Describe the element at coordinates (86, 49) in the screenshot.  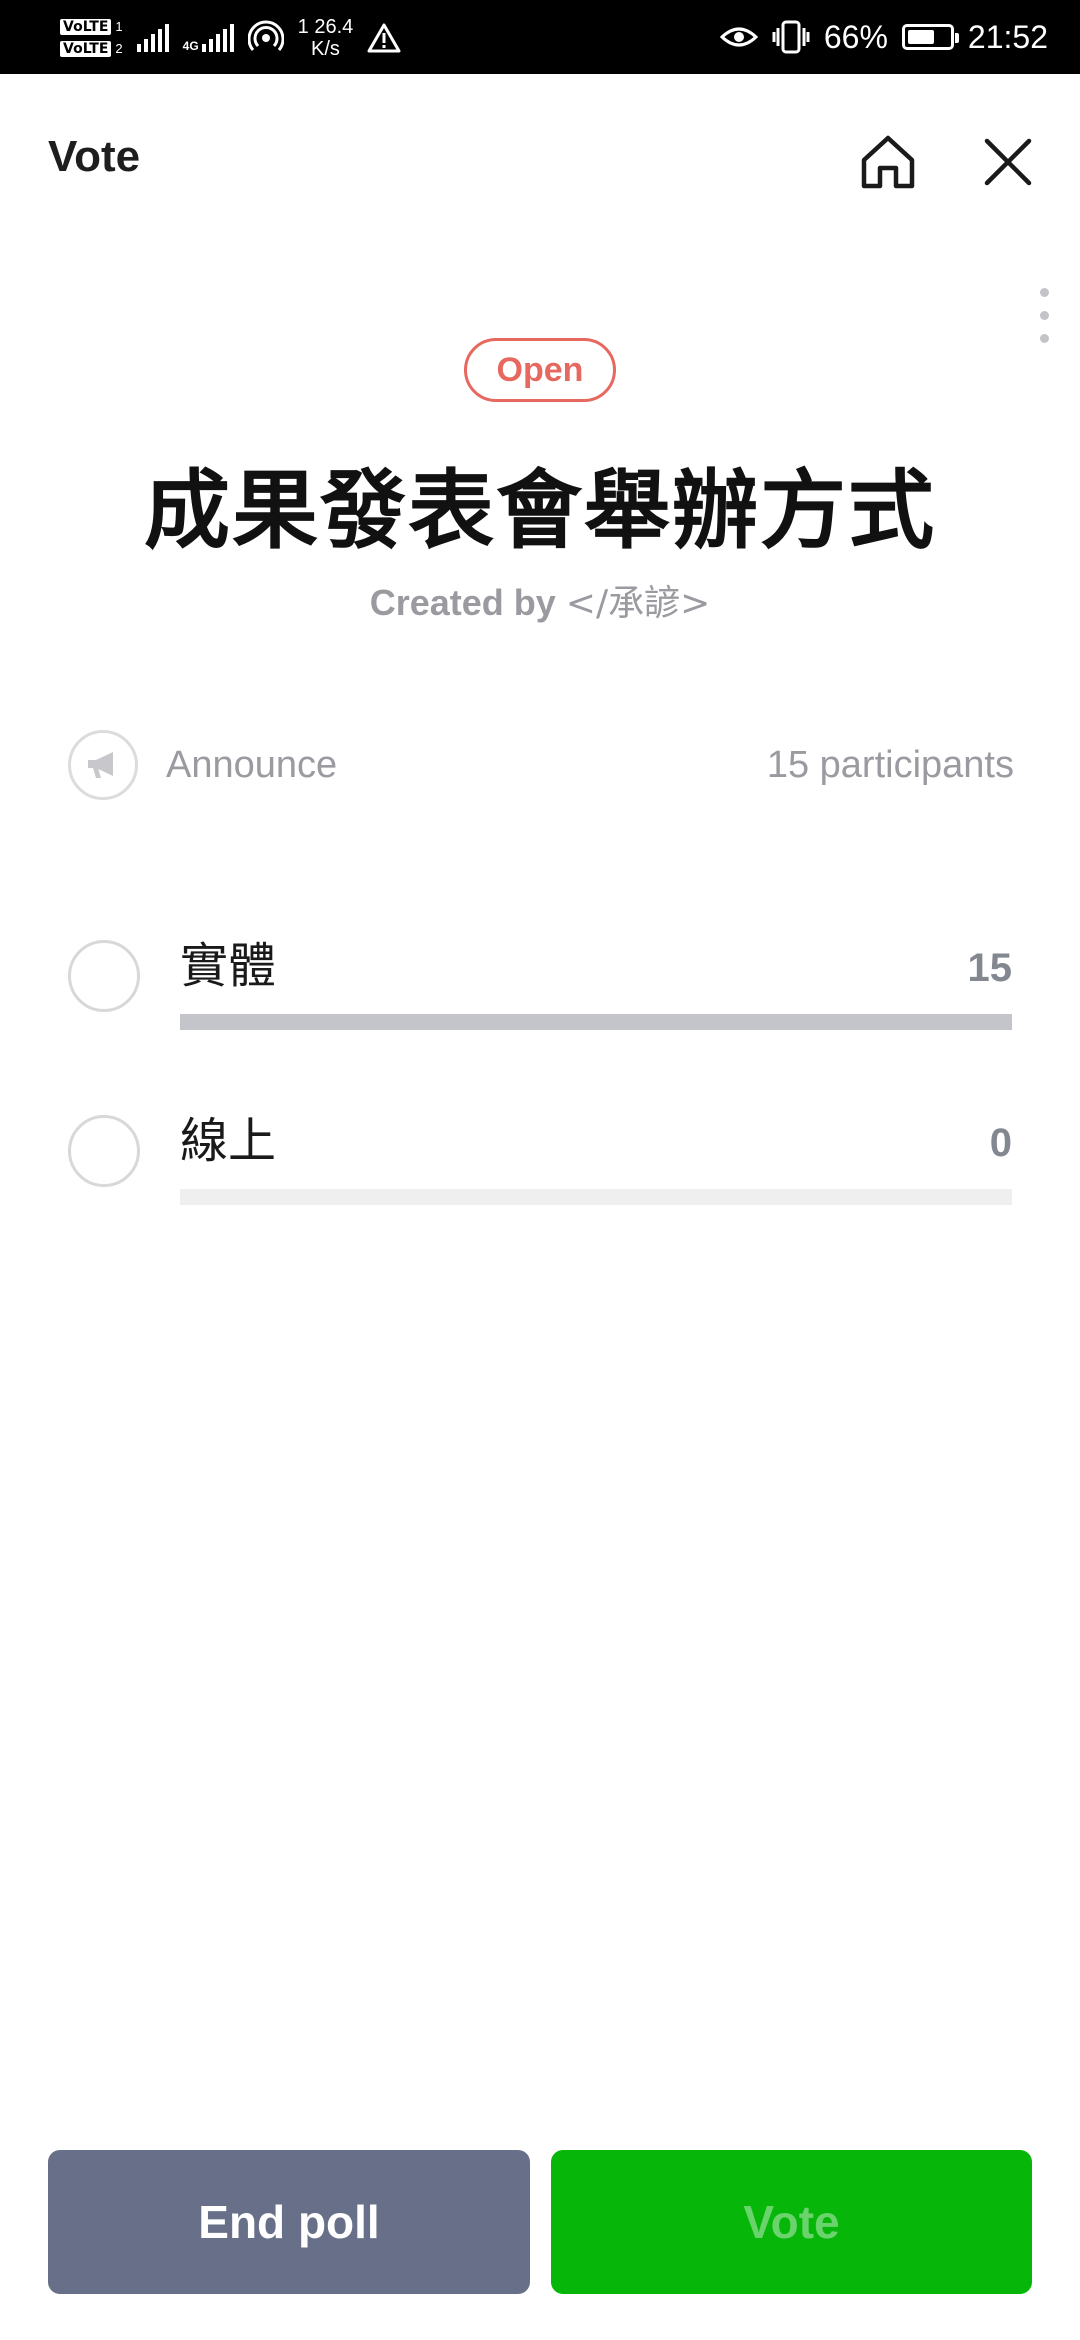
I see `volte-2-badge: VoLTE` at that location.